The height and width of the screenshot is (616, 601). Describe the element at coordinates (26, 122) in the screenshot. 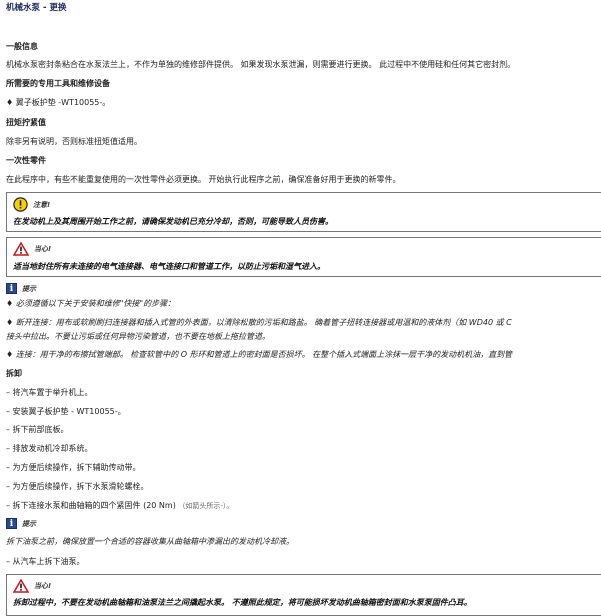

I see `torque-heading: 扭矩拧紧值` at that location.